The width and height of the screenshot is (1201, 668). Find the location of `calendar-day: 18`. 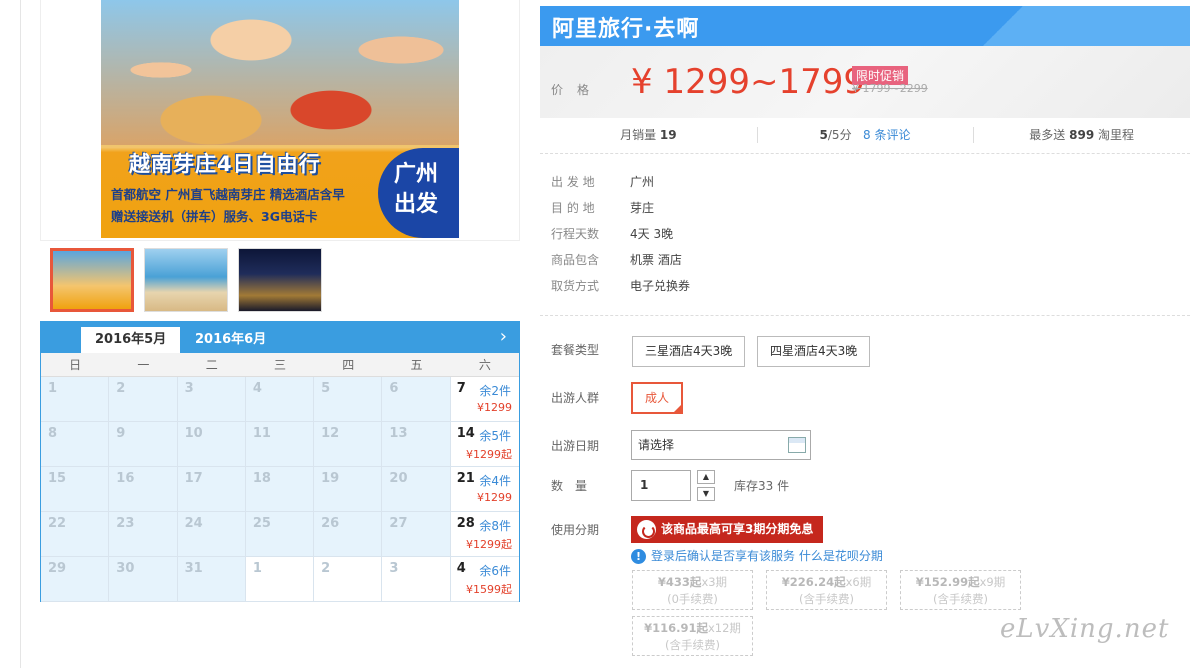

calendar-day: 18 is located at coordinates (280, 489).